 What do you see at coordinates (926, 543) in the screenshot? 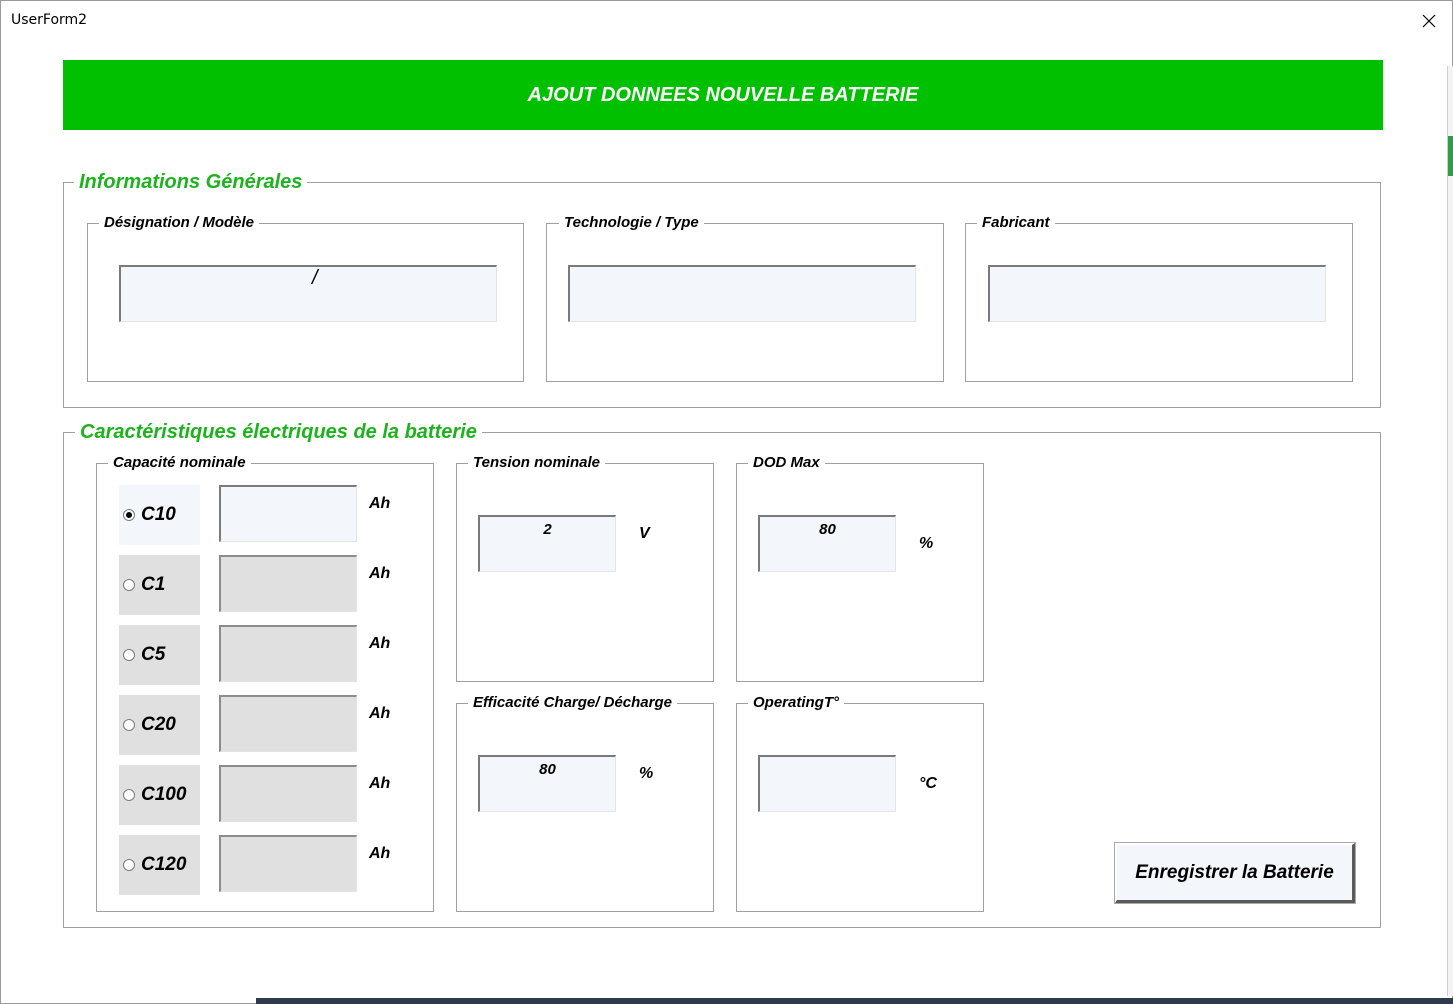
I see `dod-unit: %` at bounding box center [926, 543].